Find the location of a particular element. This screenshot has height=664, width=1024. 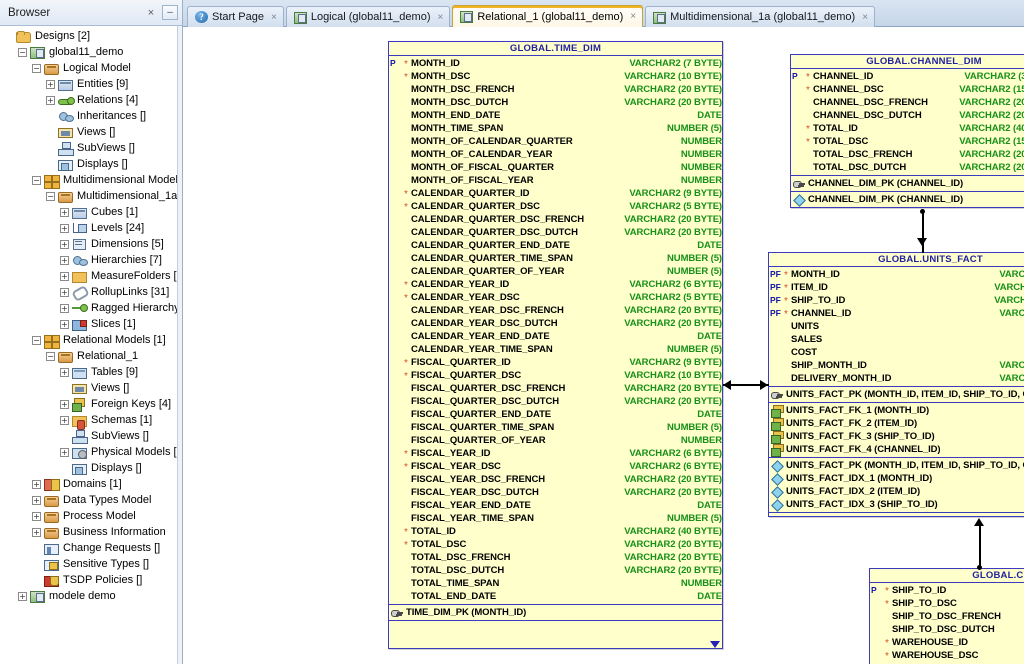

er-column-row: SALESNUMBER is located at coordinates (896, 339).